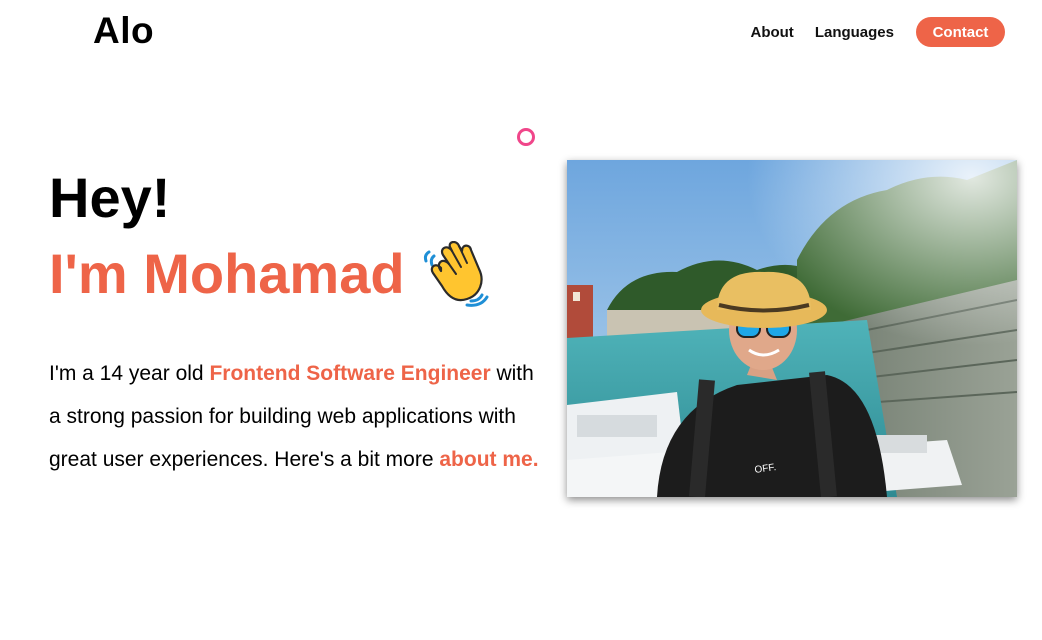  What do you see at coordinates (771, 32) in the screenshot?
I see `nav-link-about: About` at bounding box center [771, 32].